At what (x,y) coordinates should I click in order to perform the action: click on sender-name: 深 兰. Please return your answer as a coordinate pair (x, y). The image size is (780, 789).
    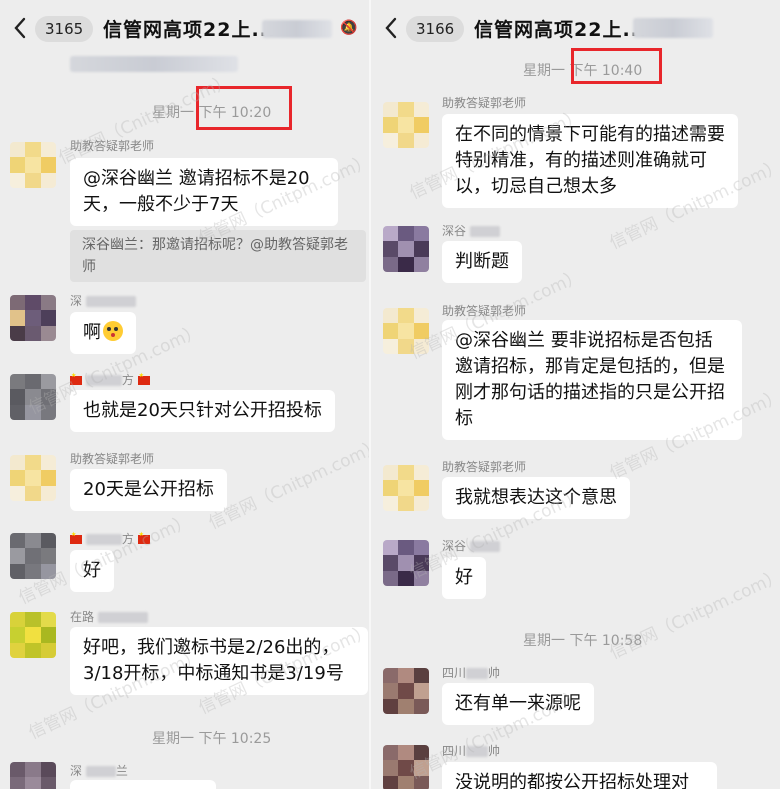
    Looking at the image, I should click on (99, 771).